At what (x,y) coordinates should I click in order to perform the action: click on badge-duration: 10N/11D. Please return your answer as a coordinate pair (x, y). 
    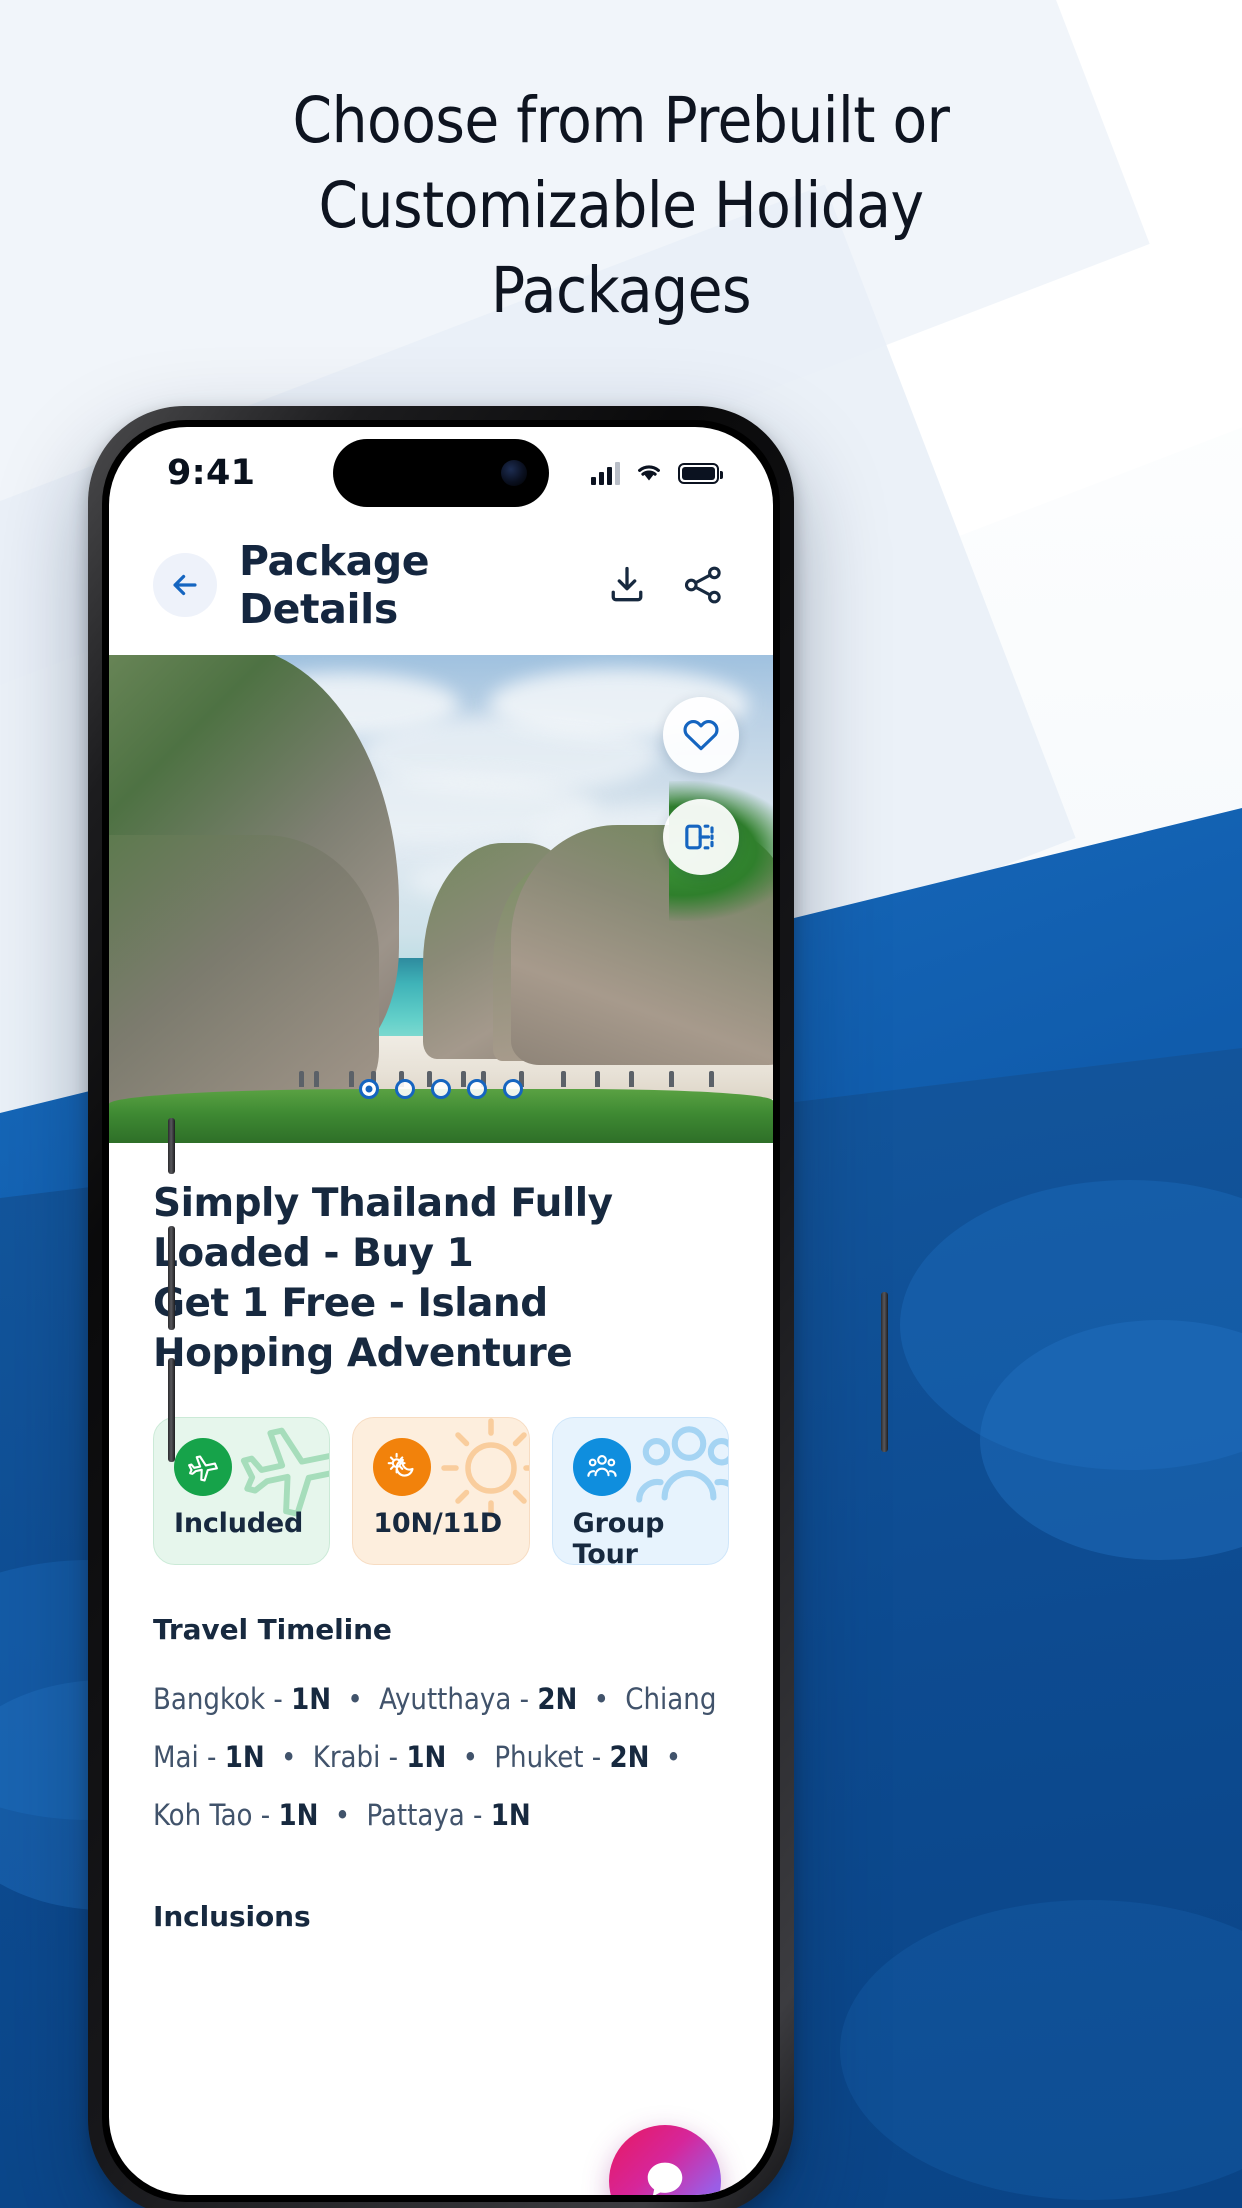
    Looking at the image, I should click on (441, 1491).